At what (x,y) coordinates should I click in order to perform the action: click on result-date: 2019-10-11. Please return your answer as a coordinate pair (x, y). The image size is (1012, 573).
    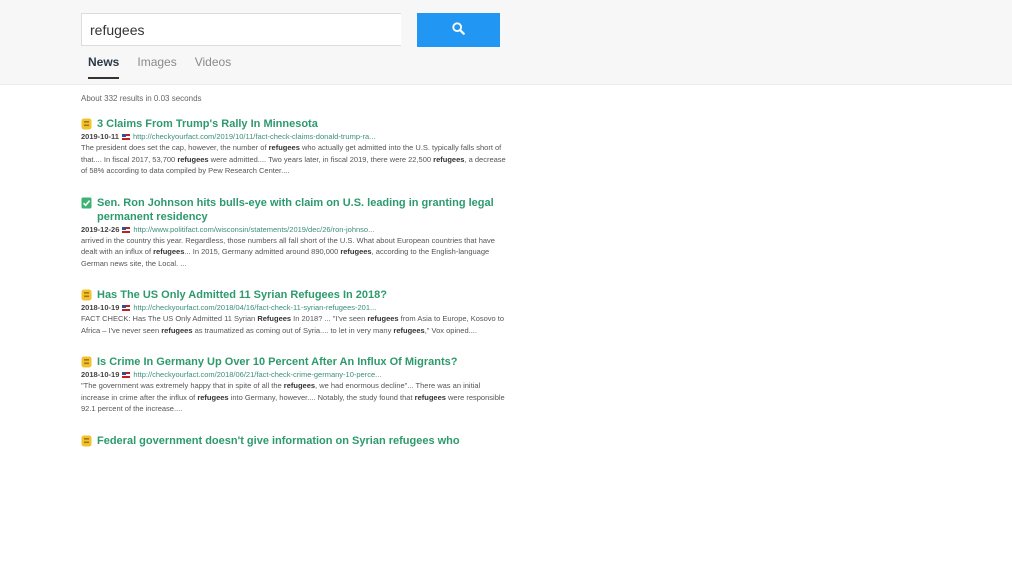
    Looking at the image, I should click on (100, 136).